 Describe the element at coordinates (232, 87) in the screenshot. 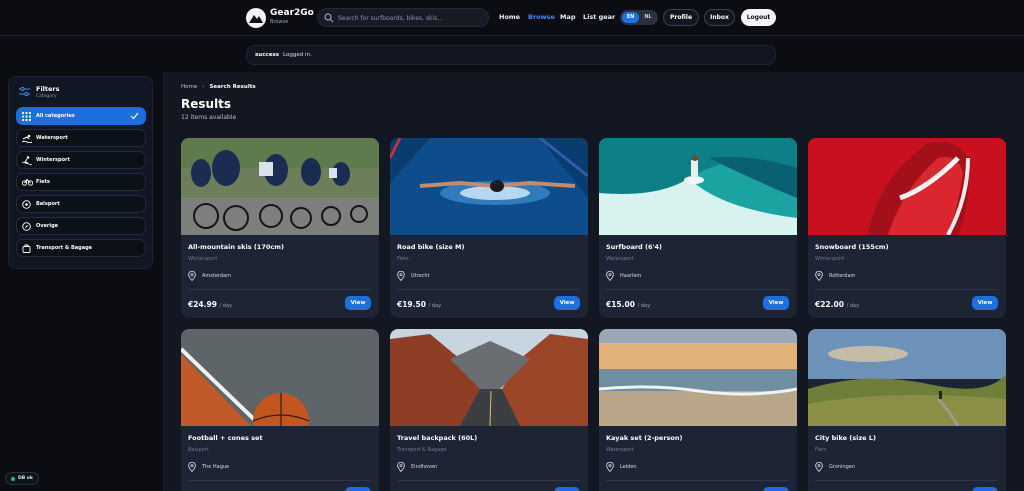

I see `breadcrumb-current: Search Results` at that location.